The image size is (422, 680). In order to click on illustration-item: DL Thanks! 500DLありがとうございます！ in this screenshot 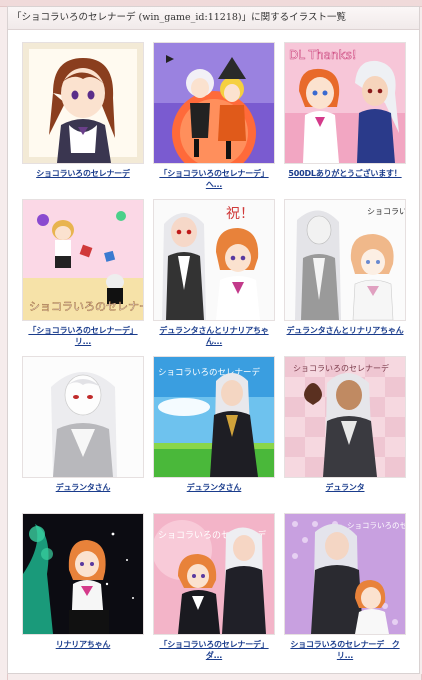, I will do `click(345, 108)`.